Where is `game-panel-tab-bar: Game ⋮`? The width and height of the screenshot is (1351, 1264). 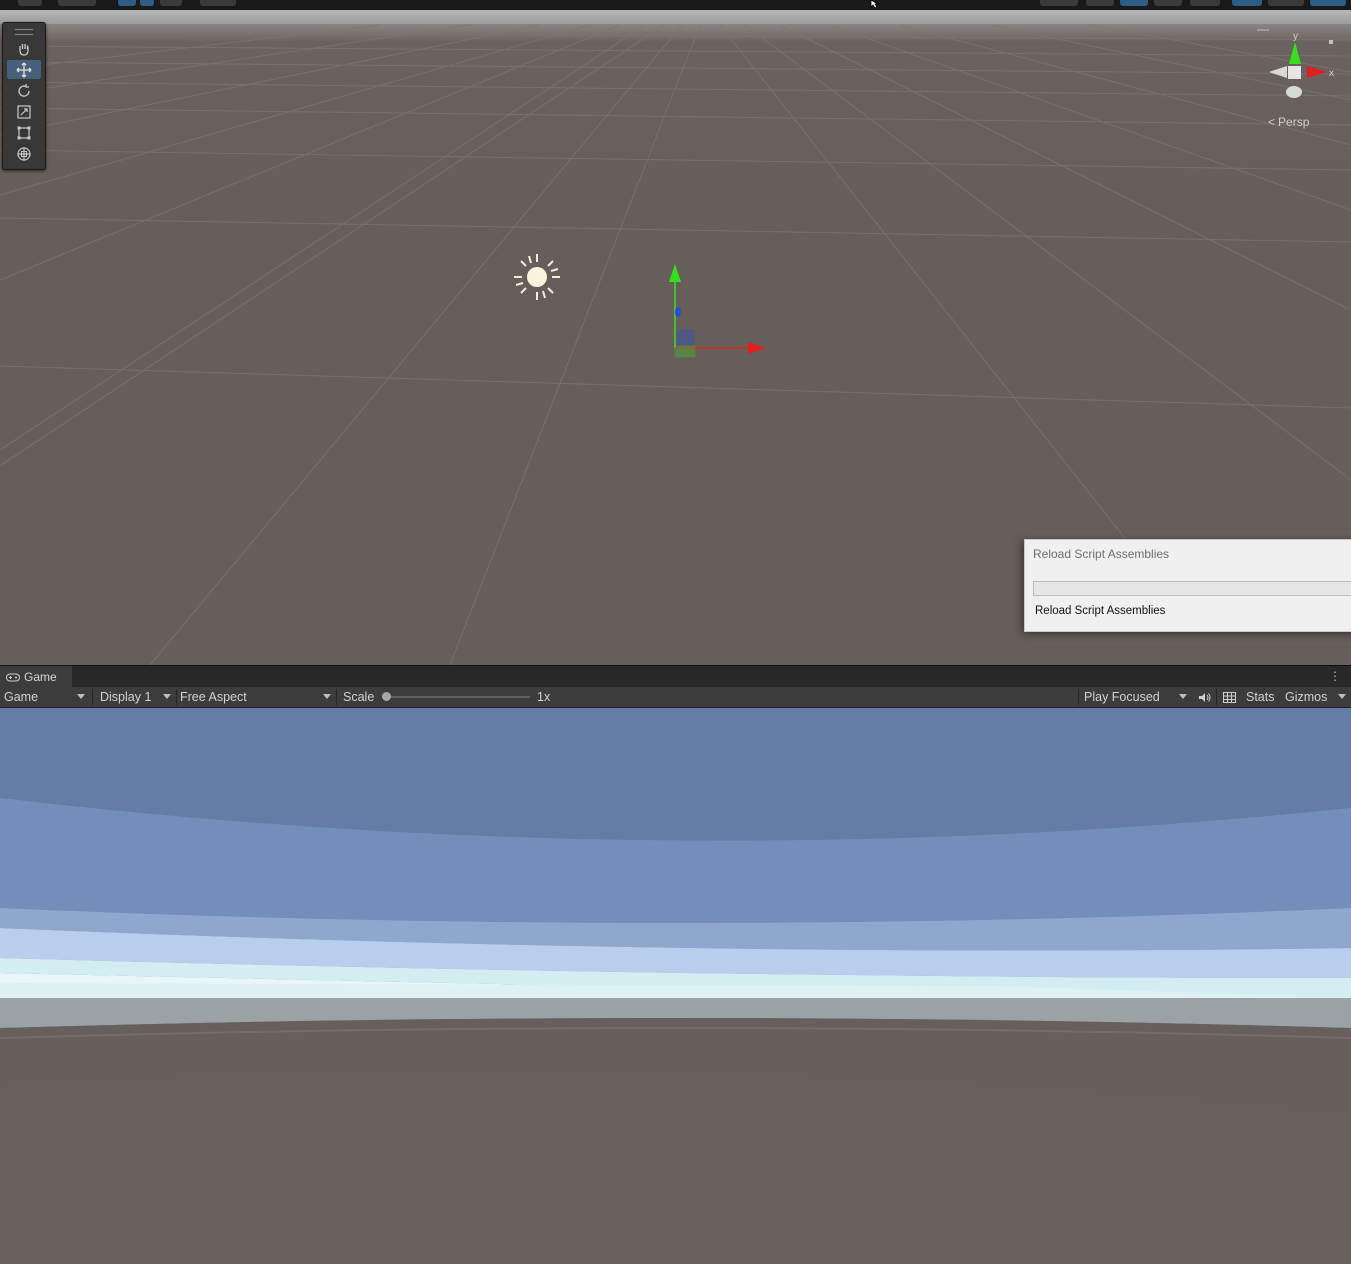
game-panel-tab-bar: Game ⋮ is located at coordinates (675, 676).